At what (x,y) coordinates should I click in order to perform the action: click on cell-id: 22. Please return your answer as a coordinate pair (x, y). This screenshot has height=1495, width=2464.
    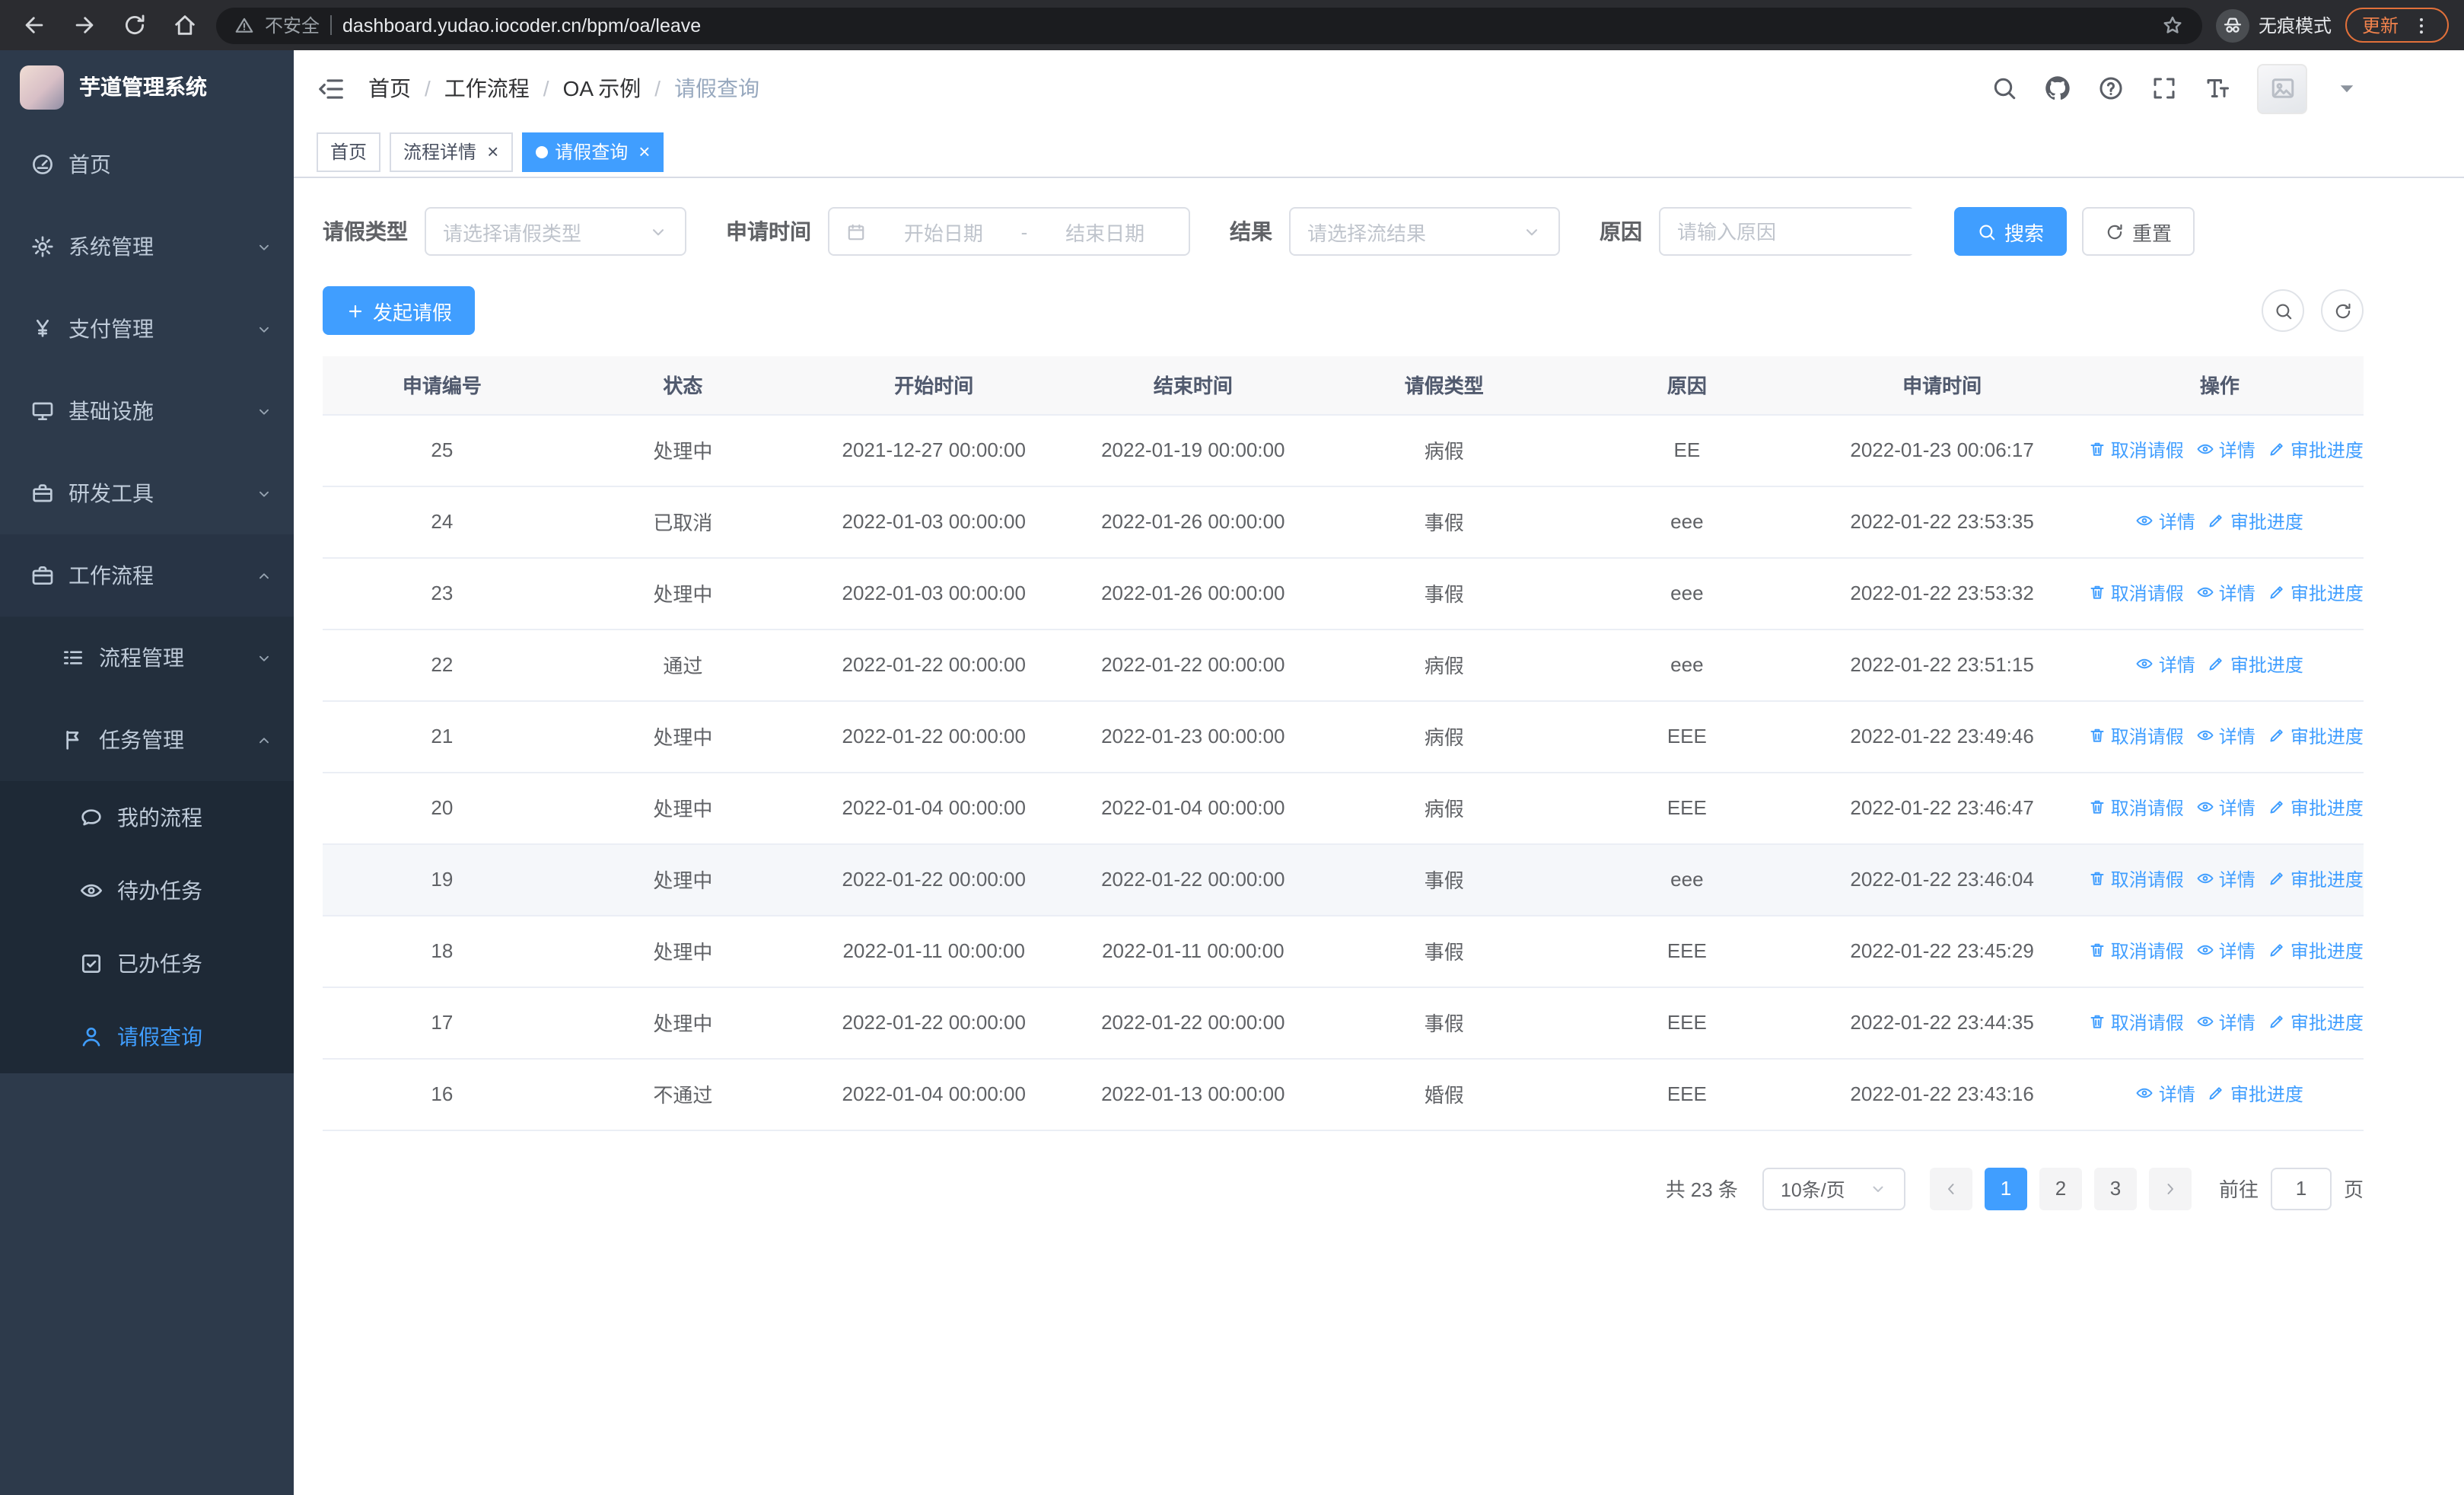
    Looking at the image, I should click on (442, 665).